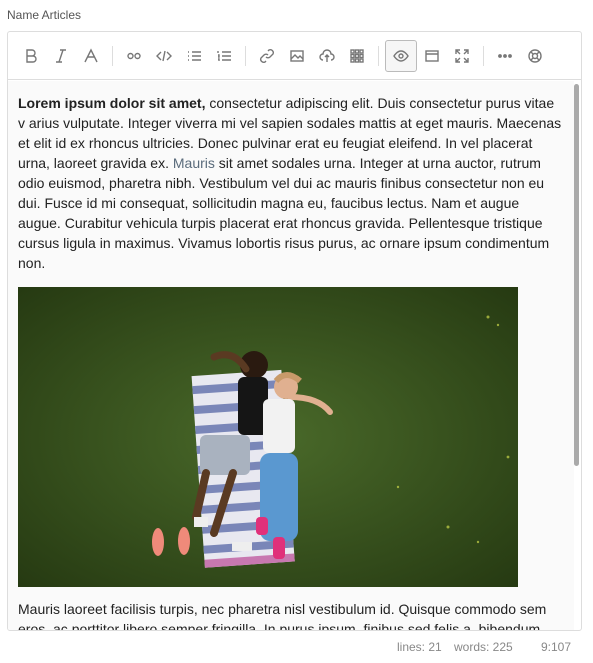  Describe the element at coordinates (297, 56) in the screenshot. I see `image-icon` at that location.